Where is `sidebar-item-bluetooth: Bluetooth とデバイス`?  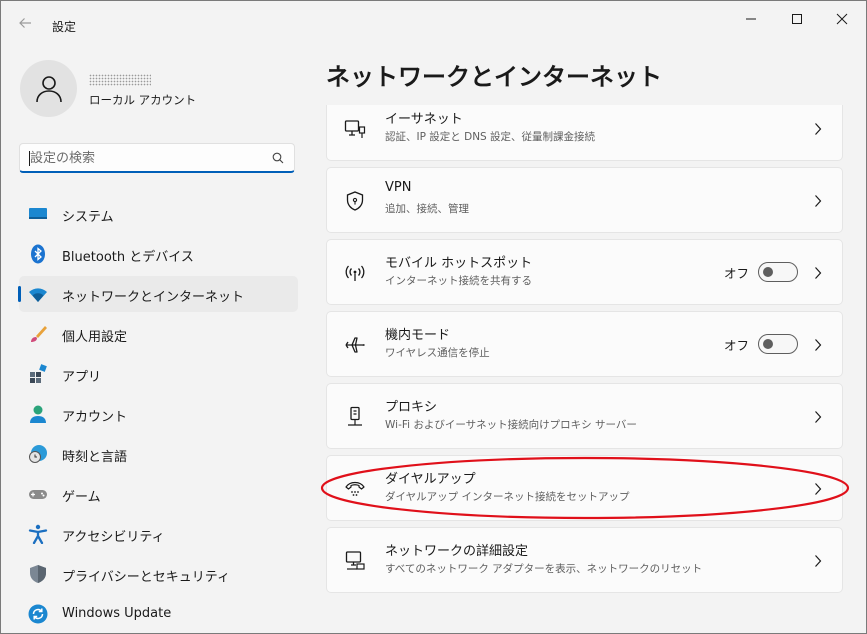 sidebar-item-bluetooth: Bluetooth とデバイス is located at coordinates (158, 254).